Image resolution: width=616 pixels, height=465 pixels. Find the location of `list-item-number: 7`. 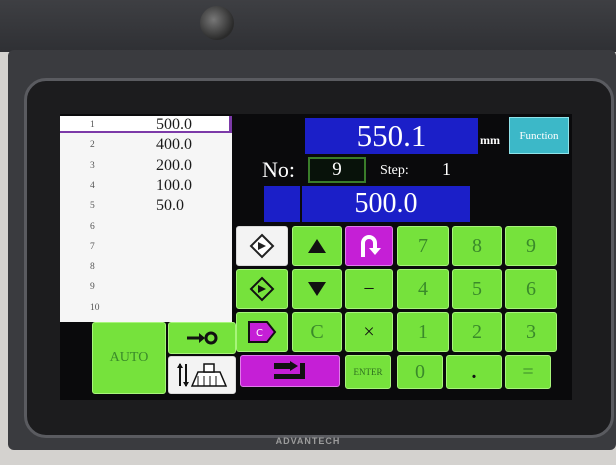

list-item-number: 7 is located at coordinates (92, 246).